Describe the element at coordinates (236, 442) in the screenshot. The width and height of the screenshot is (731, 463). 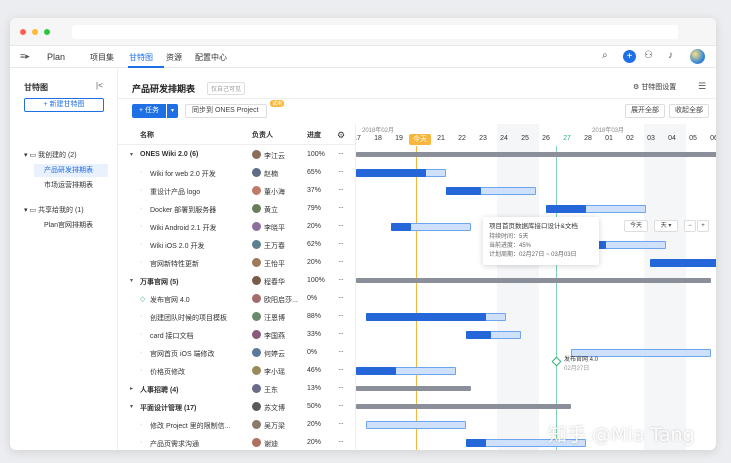
I see `table-row: · 产品页需求沟通 谢迪 20% ···` at that location.